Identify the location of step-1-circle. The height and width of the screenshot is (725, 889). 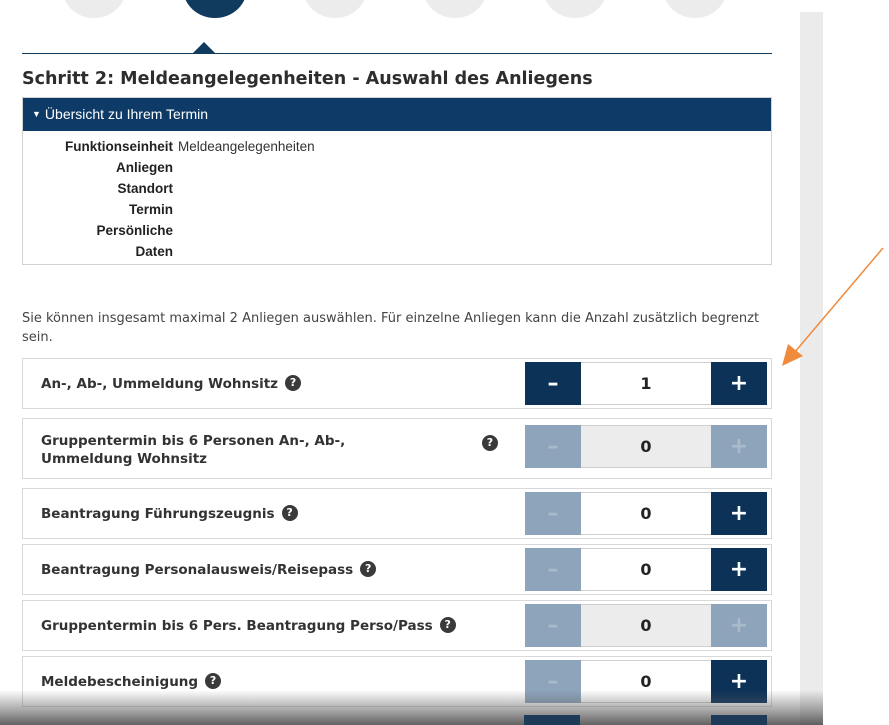
(94, 9).